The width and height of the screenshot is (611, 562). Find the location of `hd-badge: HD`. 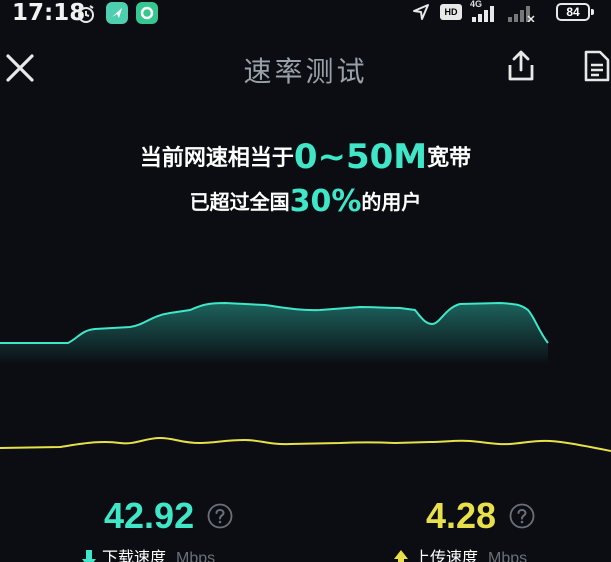

hd-badge: HD is located at coordinates (451, 12).